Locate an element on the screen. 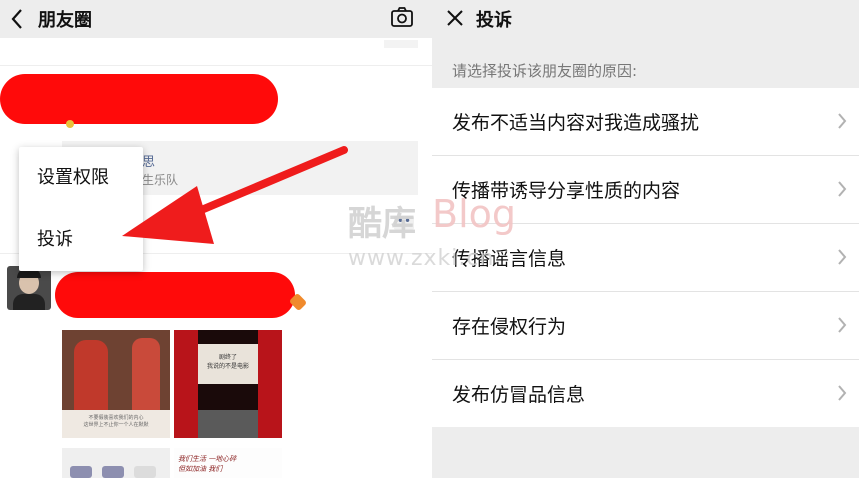 Image resolution: width=859 pixels, height=478 pixels. reason-label: 存在侵权行为 is located at coordinates (509, 327).